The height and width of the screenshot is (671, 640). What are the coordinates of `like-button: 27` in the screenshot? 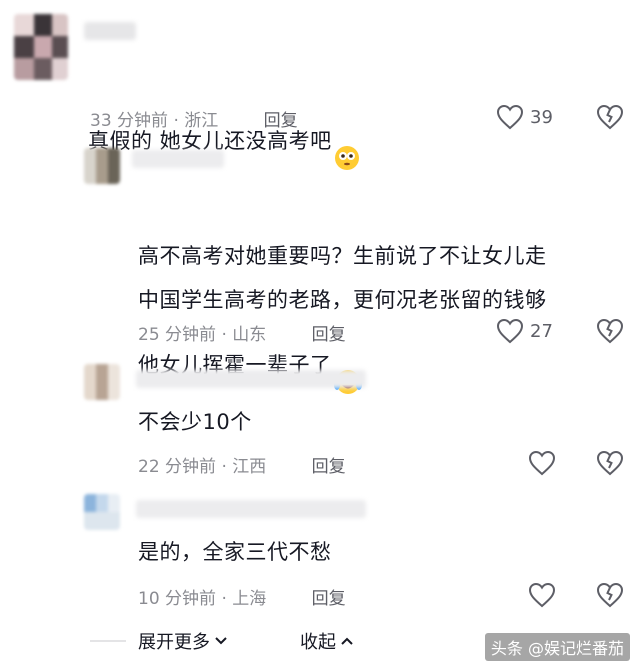 It's located at (524, 331).